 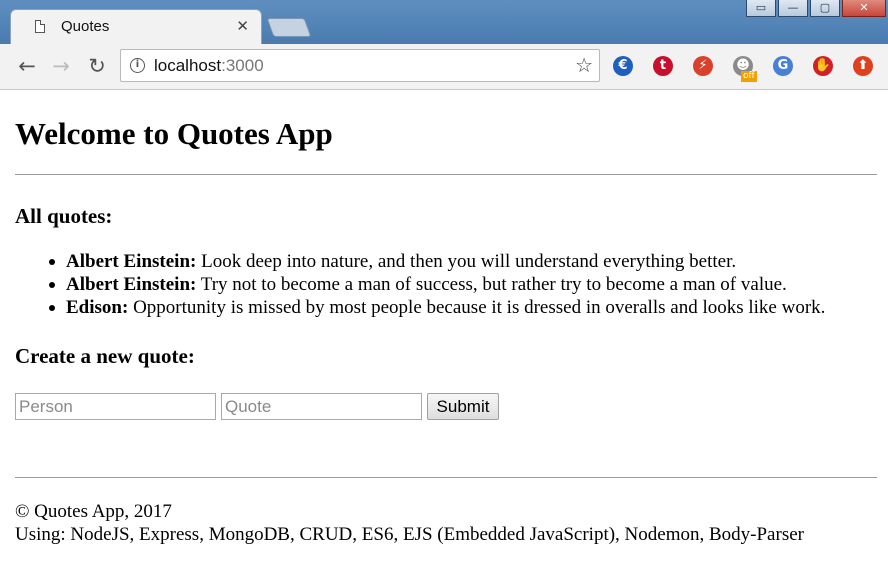 I want to click on all-quotes-heading: All quotes:, so click(x=64, y=216).